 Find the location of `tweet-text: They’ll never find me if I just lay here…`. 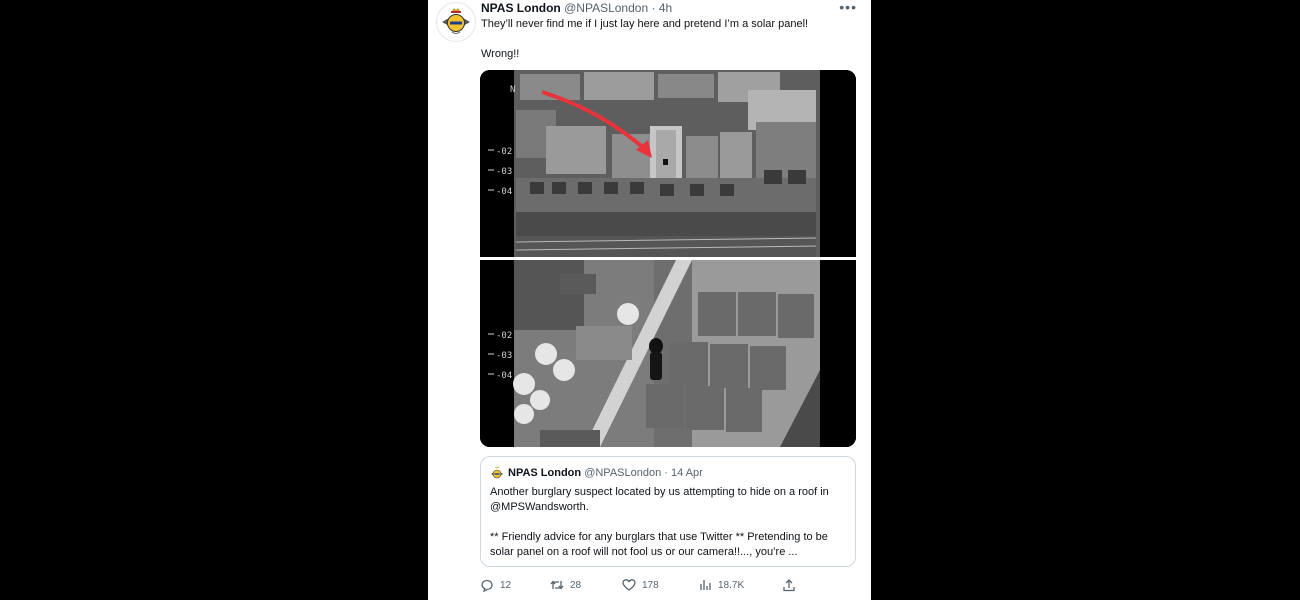

tweet-text: They’ll never find me if I just lay here… is located at coordinates (645, 24).